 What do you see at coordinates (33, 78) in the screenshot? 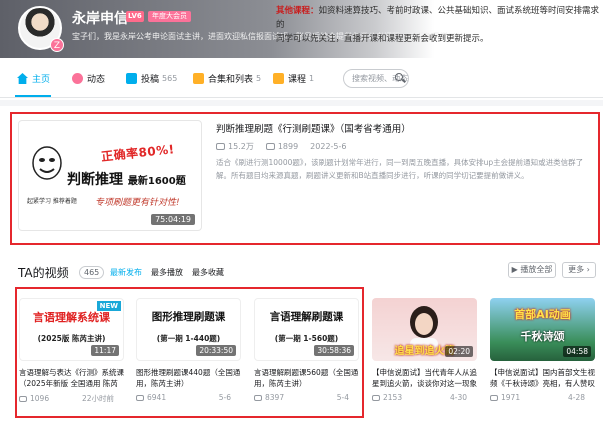
I see `tab-home: 主页` at bounding box center [33, 78].